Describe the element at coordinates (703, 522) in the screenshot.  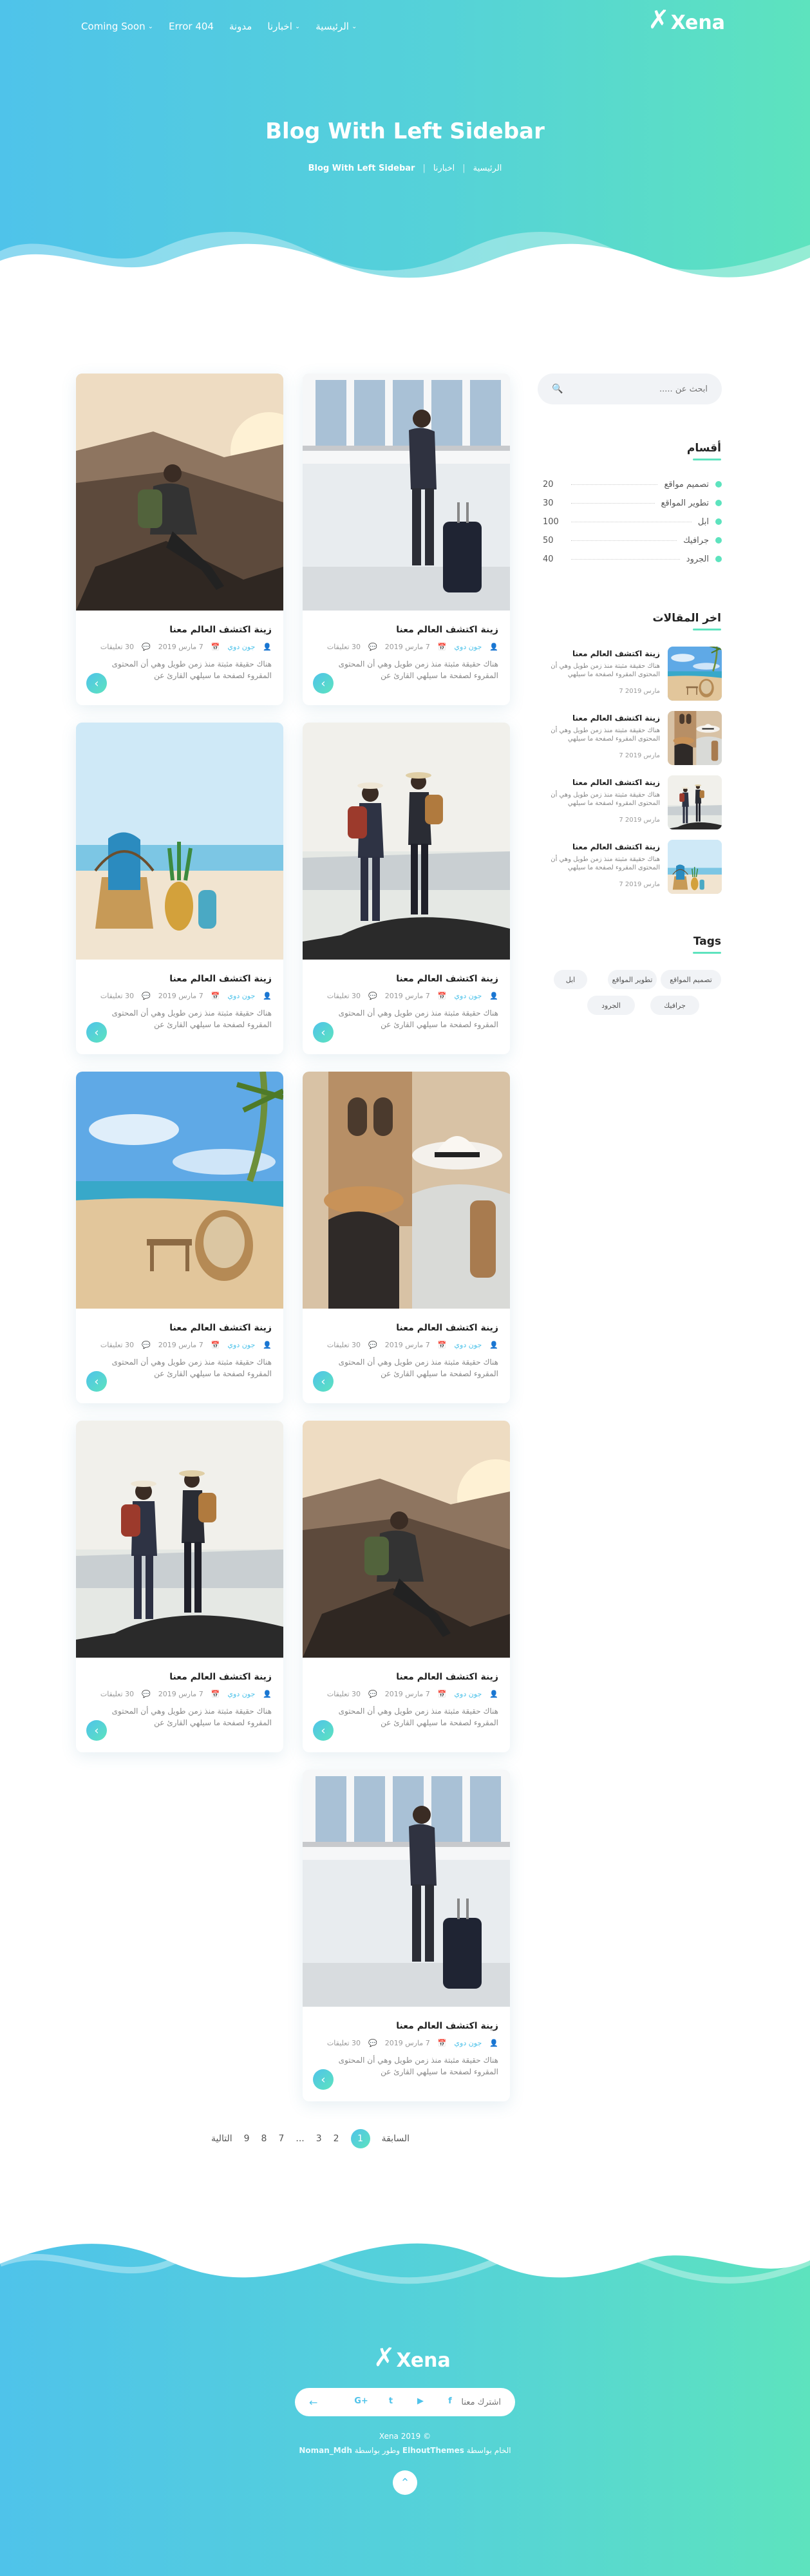
I see `category-name: ابل` at that location.